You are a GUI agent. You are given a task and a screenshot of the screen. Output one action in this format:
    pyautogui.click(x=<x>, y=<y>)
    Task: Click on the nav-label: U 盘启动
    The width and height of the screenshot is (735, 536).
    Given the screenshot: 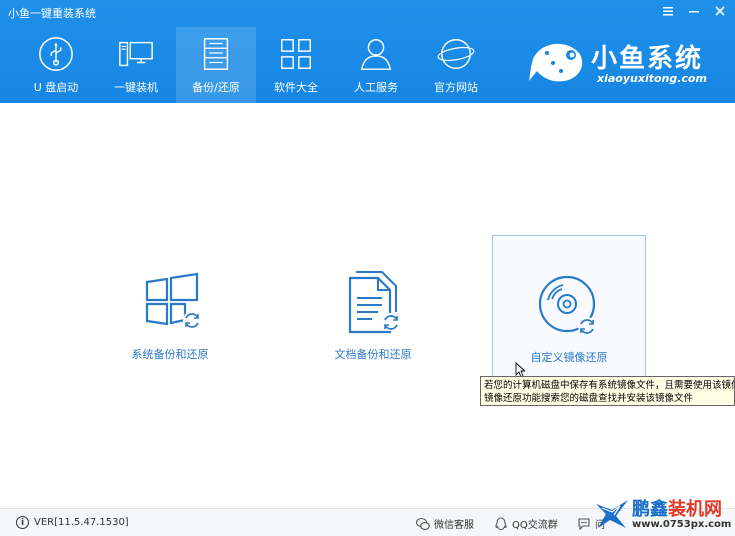 What is the action you would take?
    pyautogui.click(x=56, y=87)
    